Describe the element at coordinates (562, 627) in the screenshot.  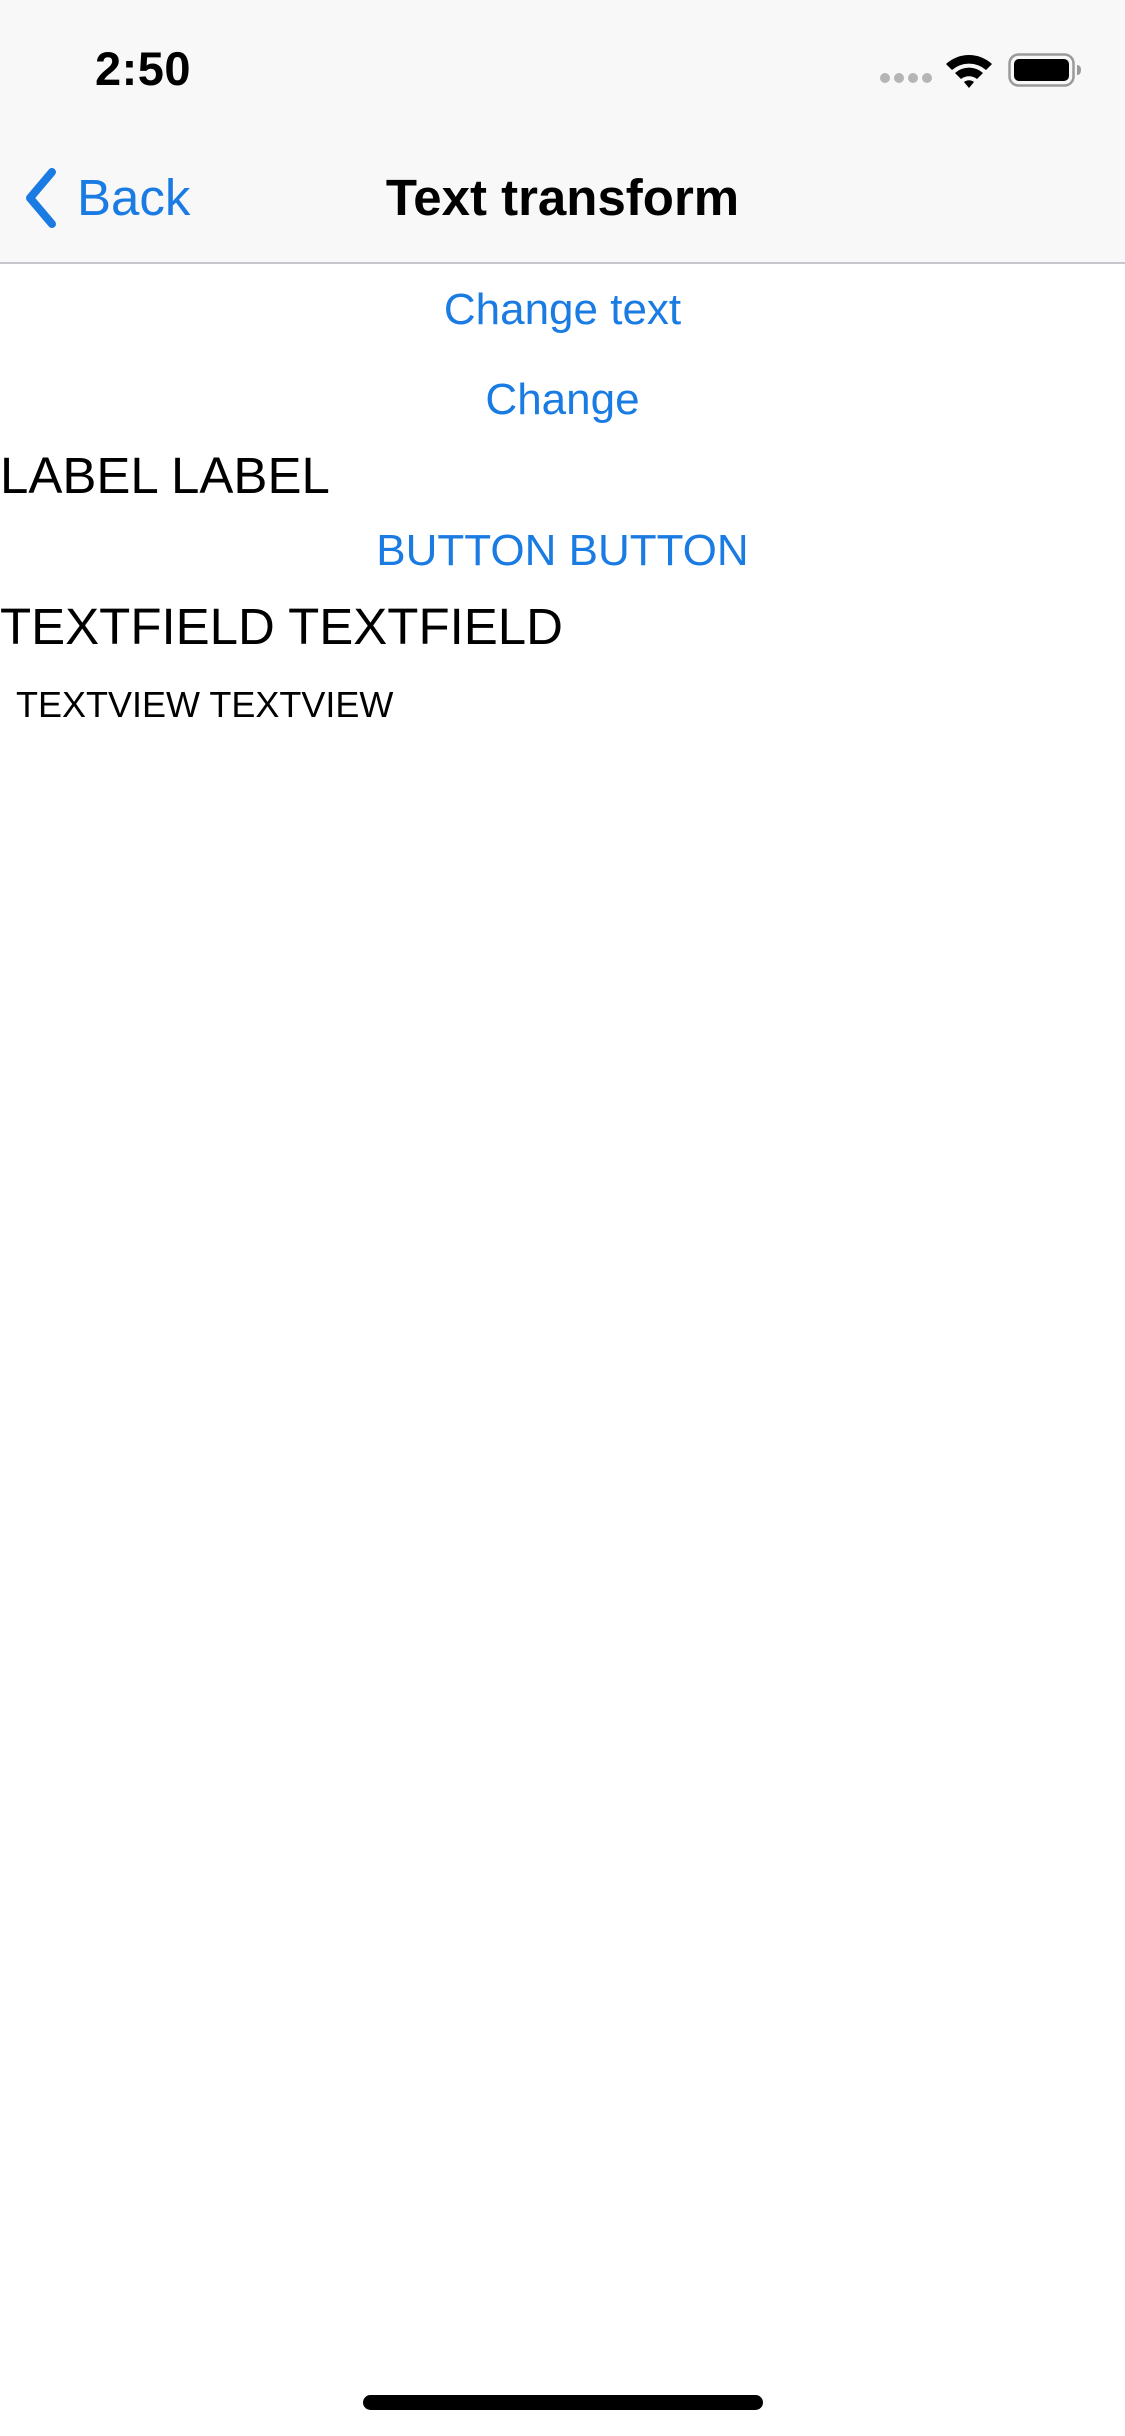
I see `transformed-text-field: TEXTFIELD TEXTFIELD` at that location.